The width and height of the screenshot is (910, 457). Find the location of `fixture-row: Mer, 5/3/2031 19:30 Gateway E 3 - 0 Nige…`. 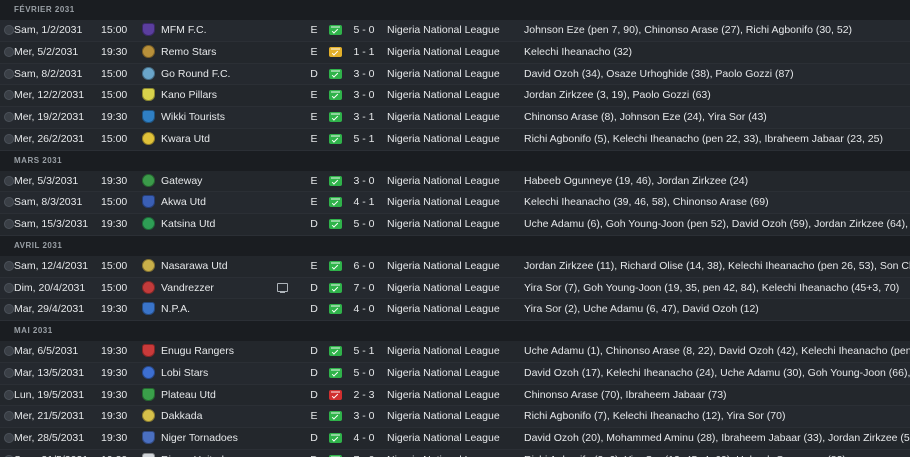

fixture-row: Mer, 5/3/2031 19:30 Gateway E 3 - 0 Nige… is located at coordinates (455, 181).